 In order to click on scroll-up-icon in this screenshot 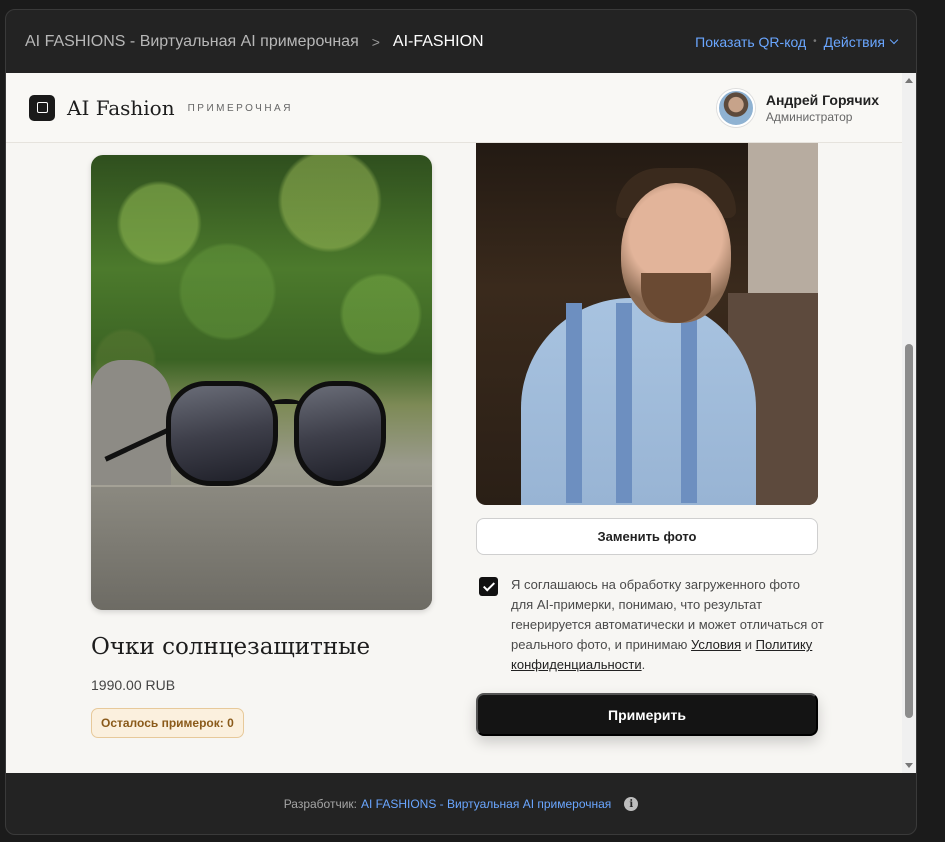, I will do `click(909, 80)`.